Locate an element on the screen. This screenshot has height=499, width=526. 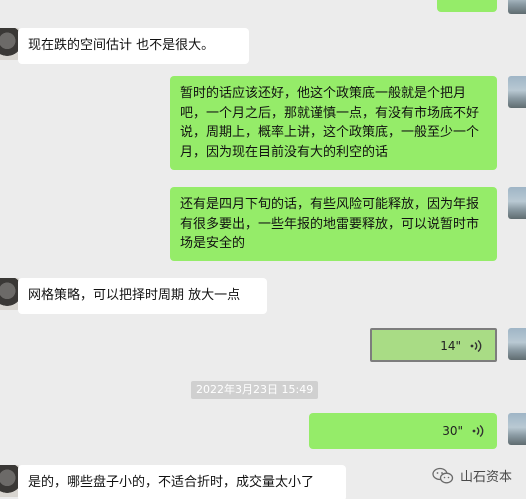
message-bubble-incoming: 现在跌的空间估计 也不是很大。 is located at coordinates (133, 46).